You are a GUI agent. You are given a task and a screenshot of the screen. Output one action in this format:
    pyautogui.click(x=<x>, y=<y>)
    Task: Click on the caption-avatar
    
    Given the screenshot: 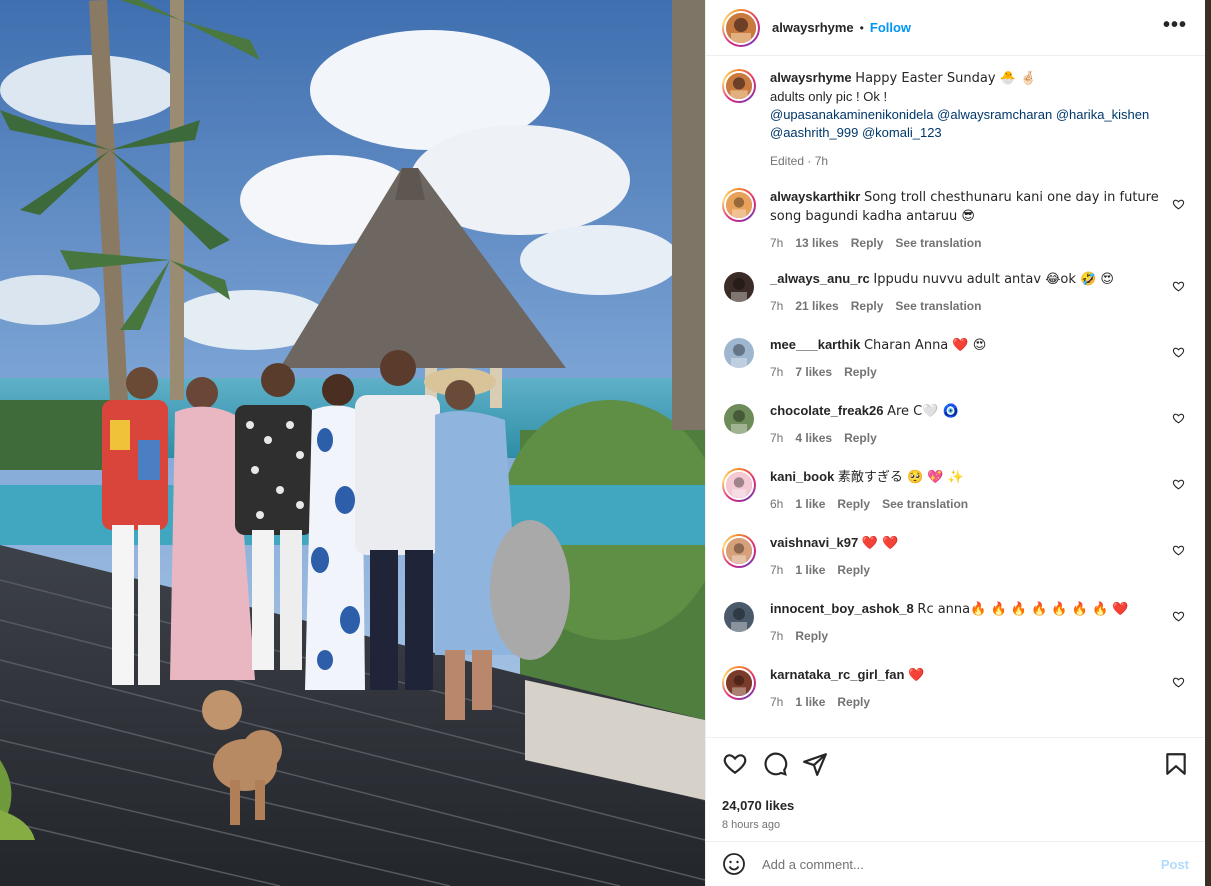 What is the action you would take?
    pyautogui.click(x=739, y=86)
    